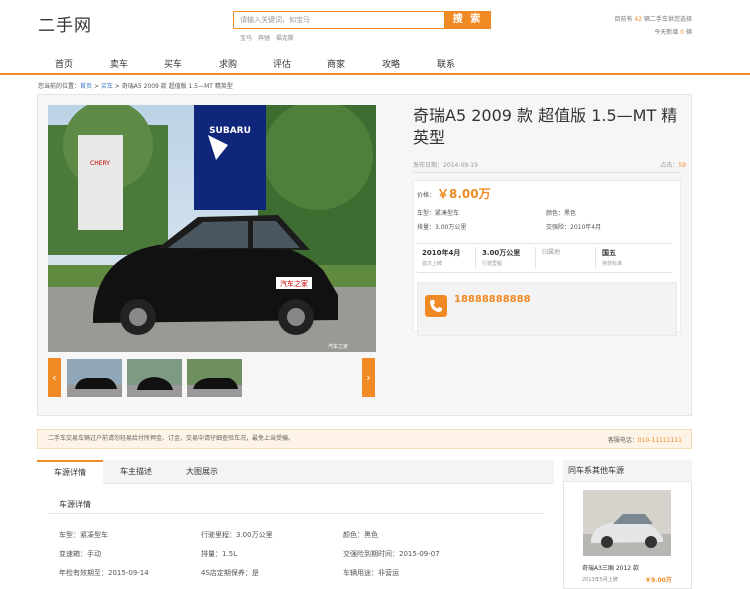 The height and width of the screenshot is (589, 750). I want to click on detail-cell: 车辆用途：非营运, so click(371, 573).